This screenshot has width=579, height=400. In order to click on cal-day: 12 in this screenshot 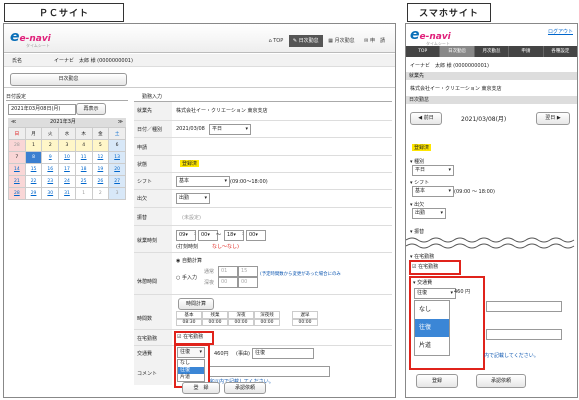, I will do `click(100, 157)`.